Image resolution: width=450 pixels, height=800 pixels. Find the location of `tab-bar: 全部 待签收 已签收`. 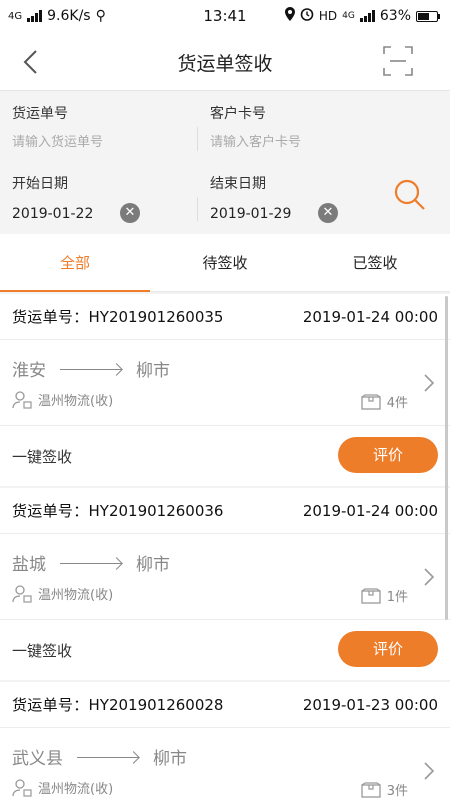

tab-bar: 全部 待签收 已签收 is located at coordinates (225, 263).